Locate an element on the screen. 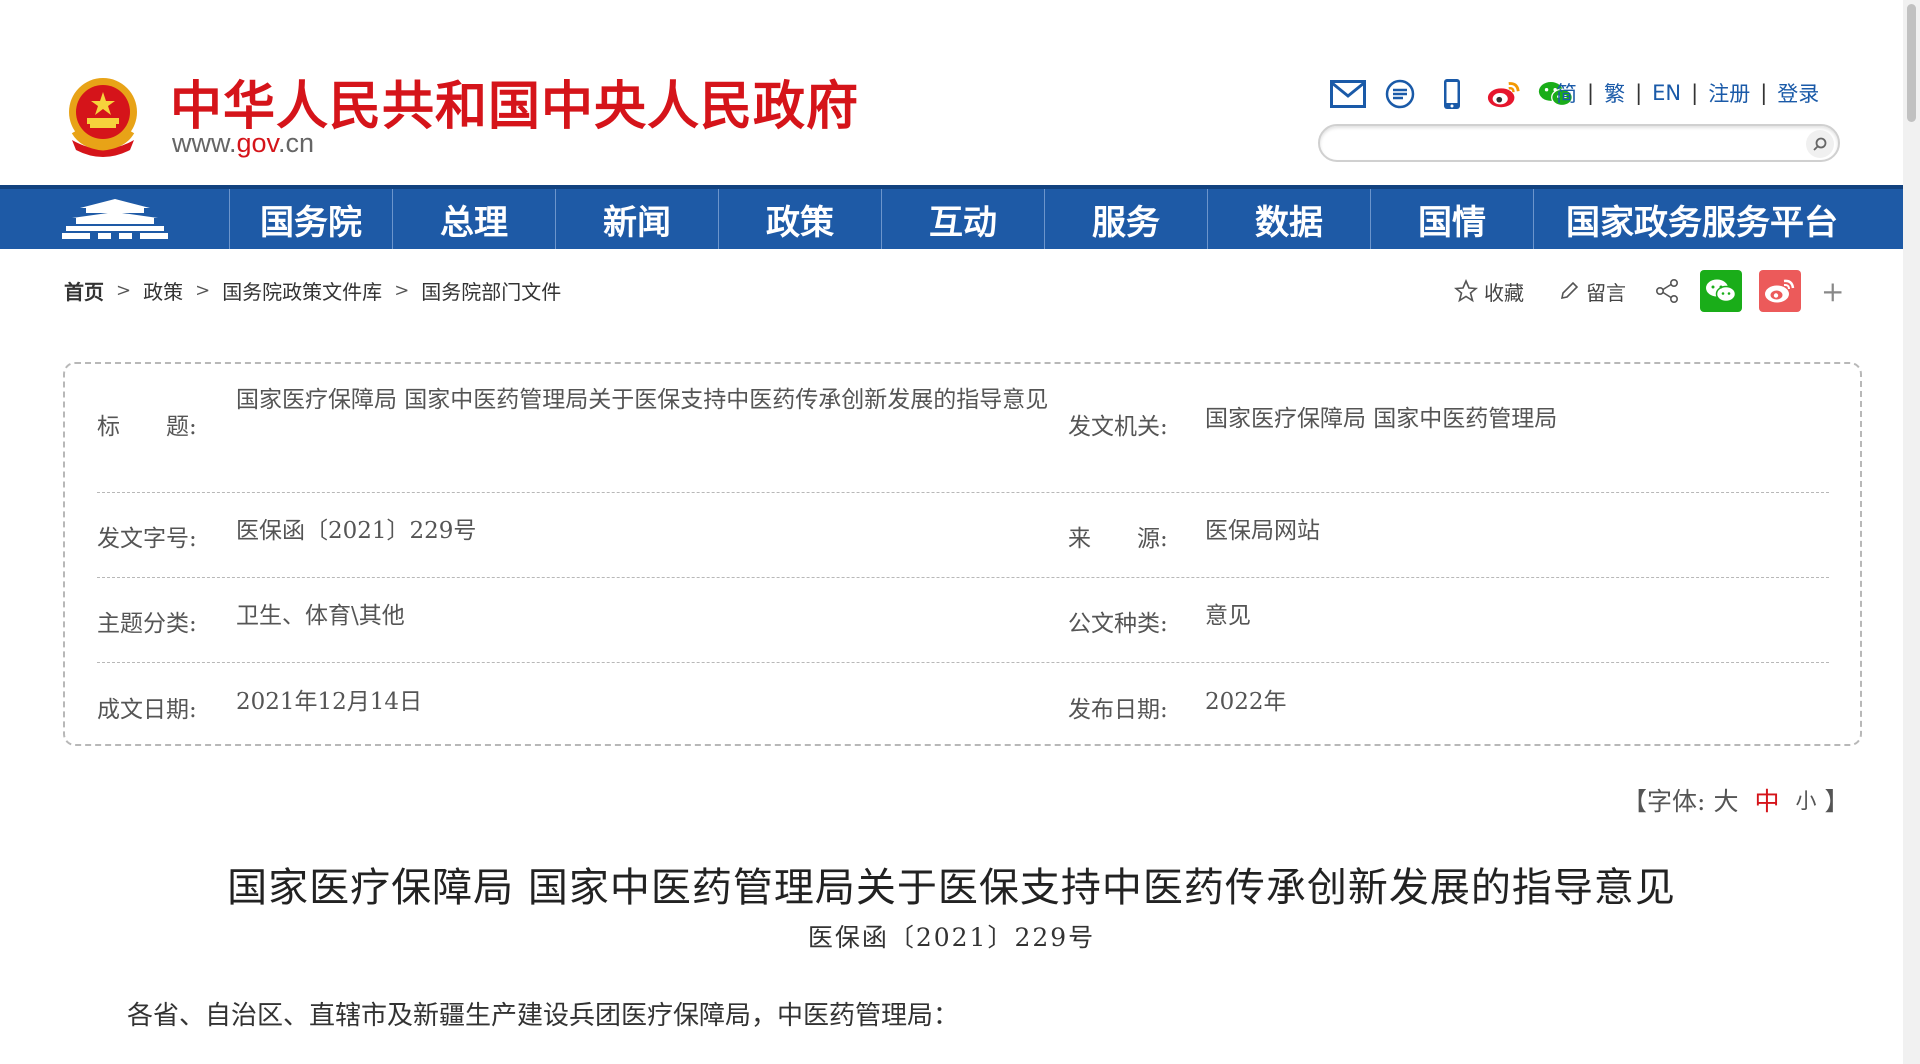 The height and width of the screenshot is (1064, 1920). breadcrumb-home: 首页 is located at coordinates (84, 290).